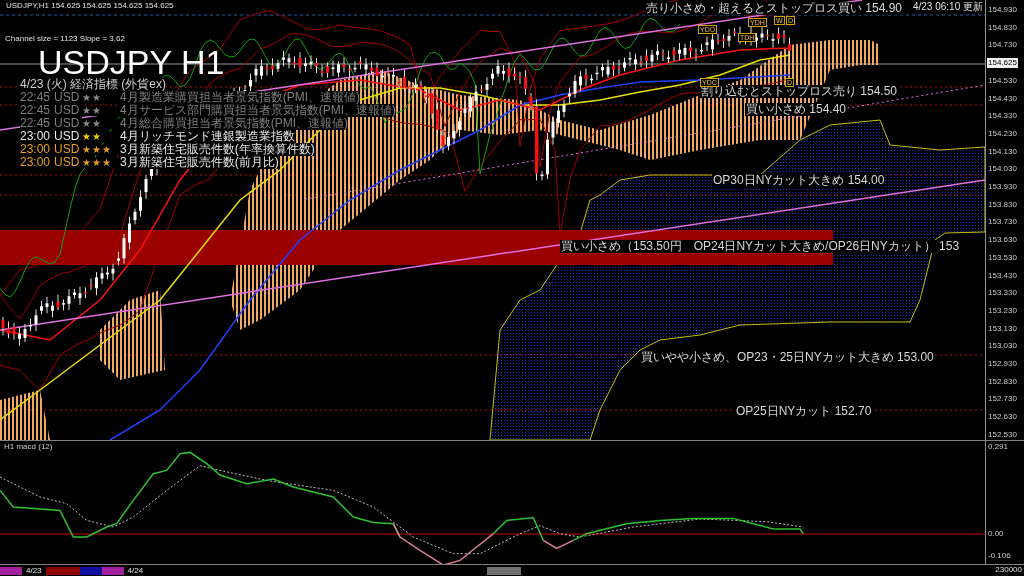  What do you see at coordinates (1002, 116) in the screenshot?
I see `price-label: 154.330` at bounding box center [1002, 116].